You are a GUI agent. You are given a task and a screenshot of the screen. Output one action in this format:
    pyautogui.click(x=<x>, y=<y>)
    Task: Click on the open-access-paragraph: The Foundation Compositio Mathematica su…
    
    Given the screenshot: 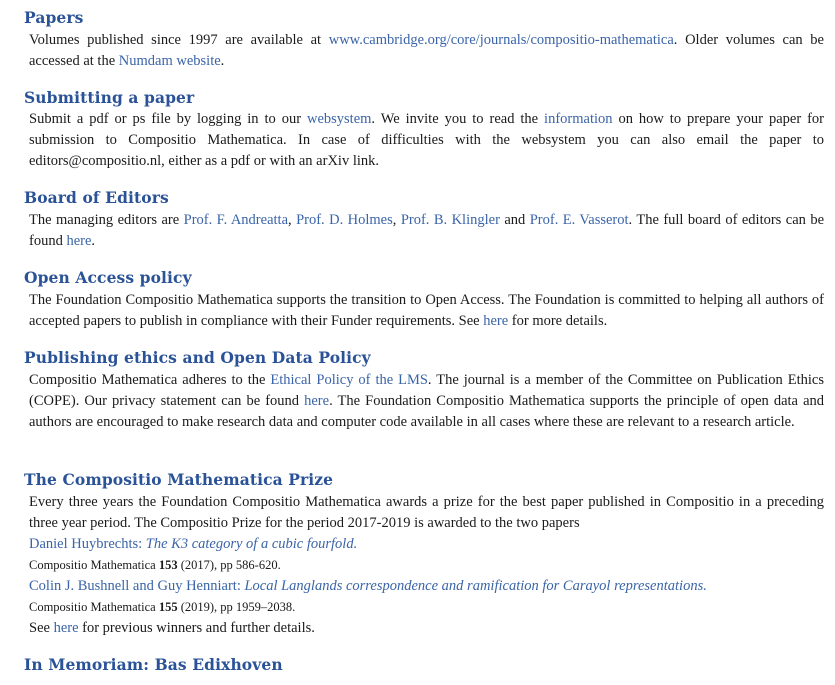 What is the action you would take?
    pyautogui.click(x=426, y=310)
    